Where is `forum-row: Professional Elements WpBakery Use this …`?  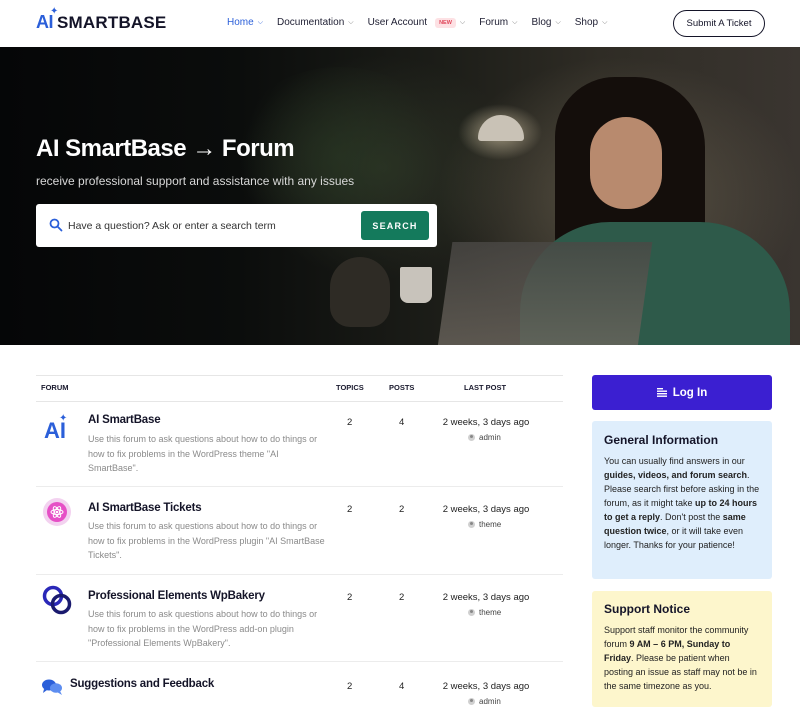
forum-row: Professional Elements WpBakery Use this … is located at coordinates (299, 618).